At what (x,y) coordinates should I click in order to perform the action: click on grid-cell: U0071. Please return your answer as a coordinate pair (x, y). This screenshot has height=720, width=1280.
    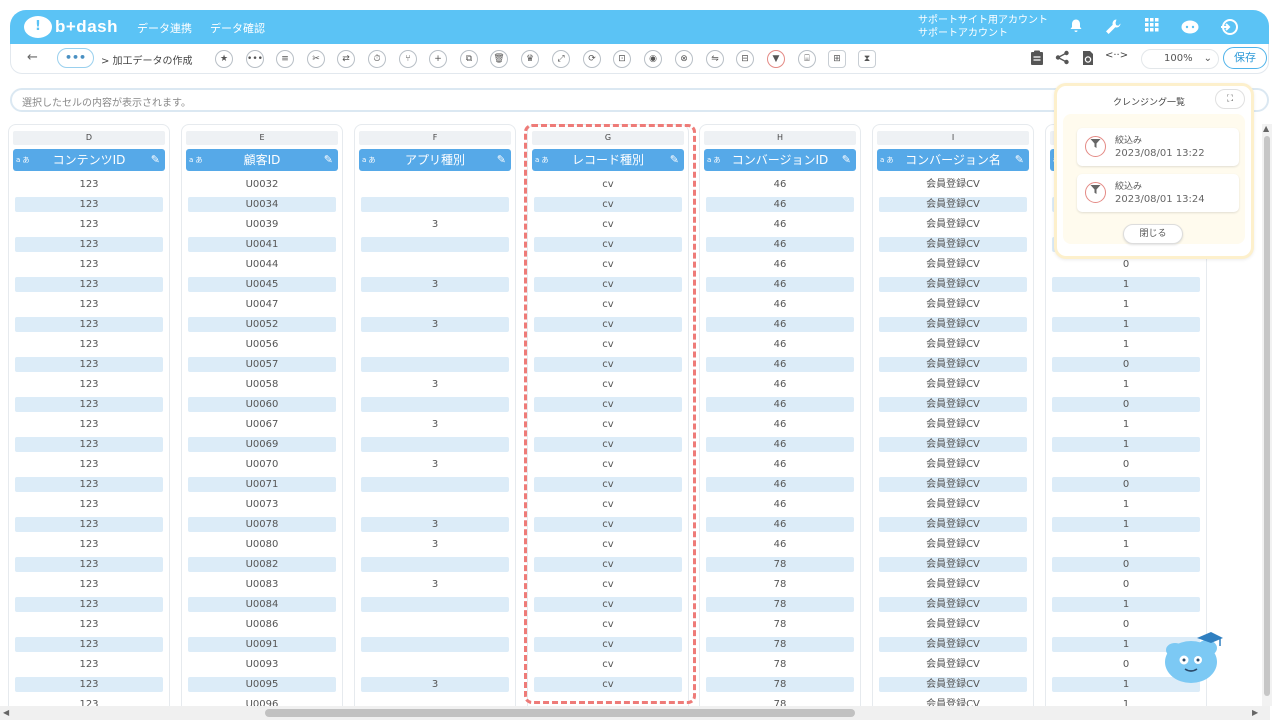
    Looking at the image, I should click on (262, 484).